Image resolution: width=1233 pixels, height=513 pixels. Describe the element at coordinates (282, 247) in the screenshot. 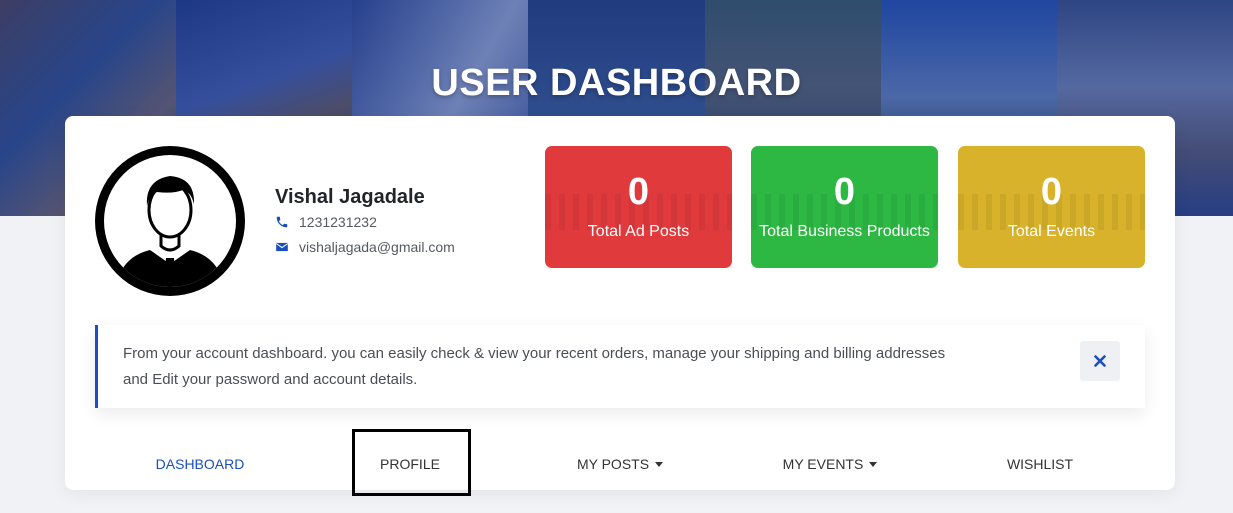

I see `envelope-icon` at that location.